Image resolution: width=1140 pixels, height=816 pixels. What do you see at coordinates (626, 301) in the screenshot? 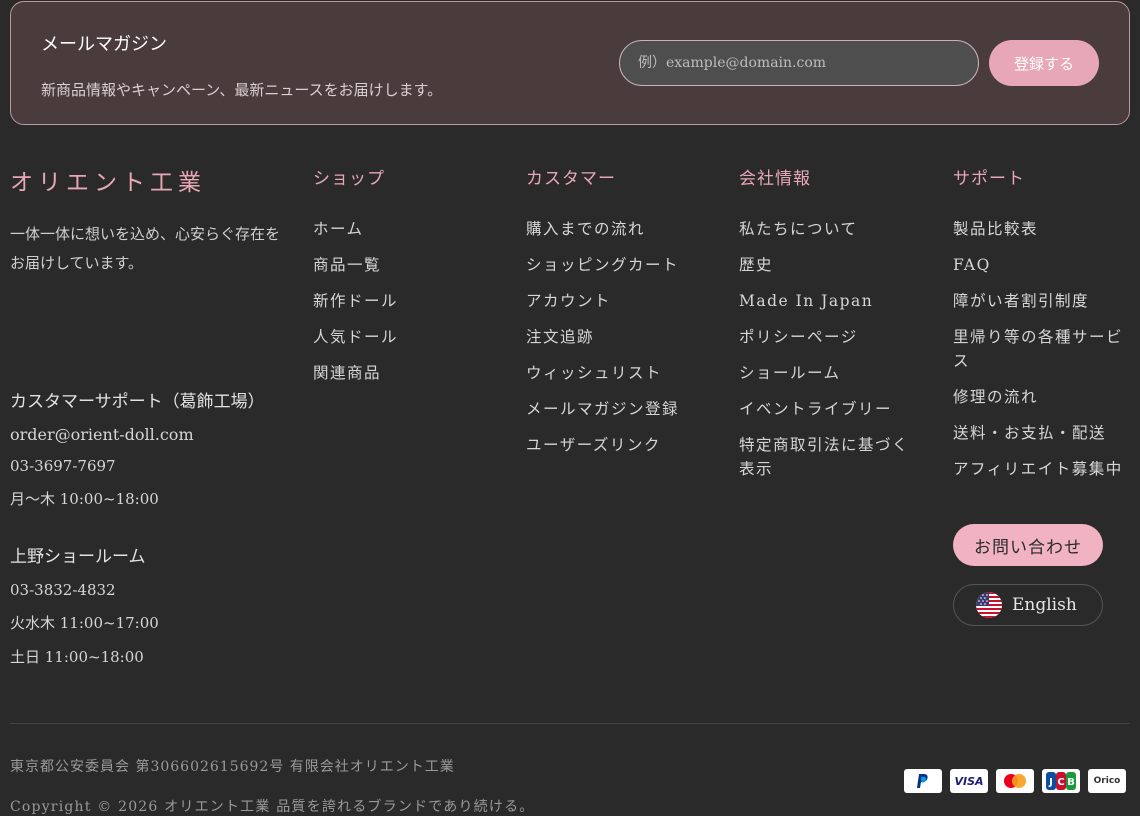
I see `footer-link: アカウント` at bounding box center [626, 301].